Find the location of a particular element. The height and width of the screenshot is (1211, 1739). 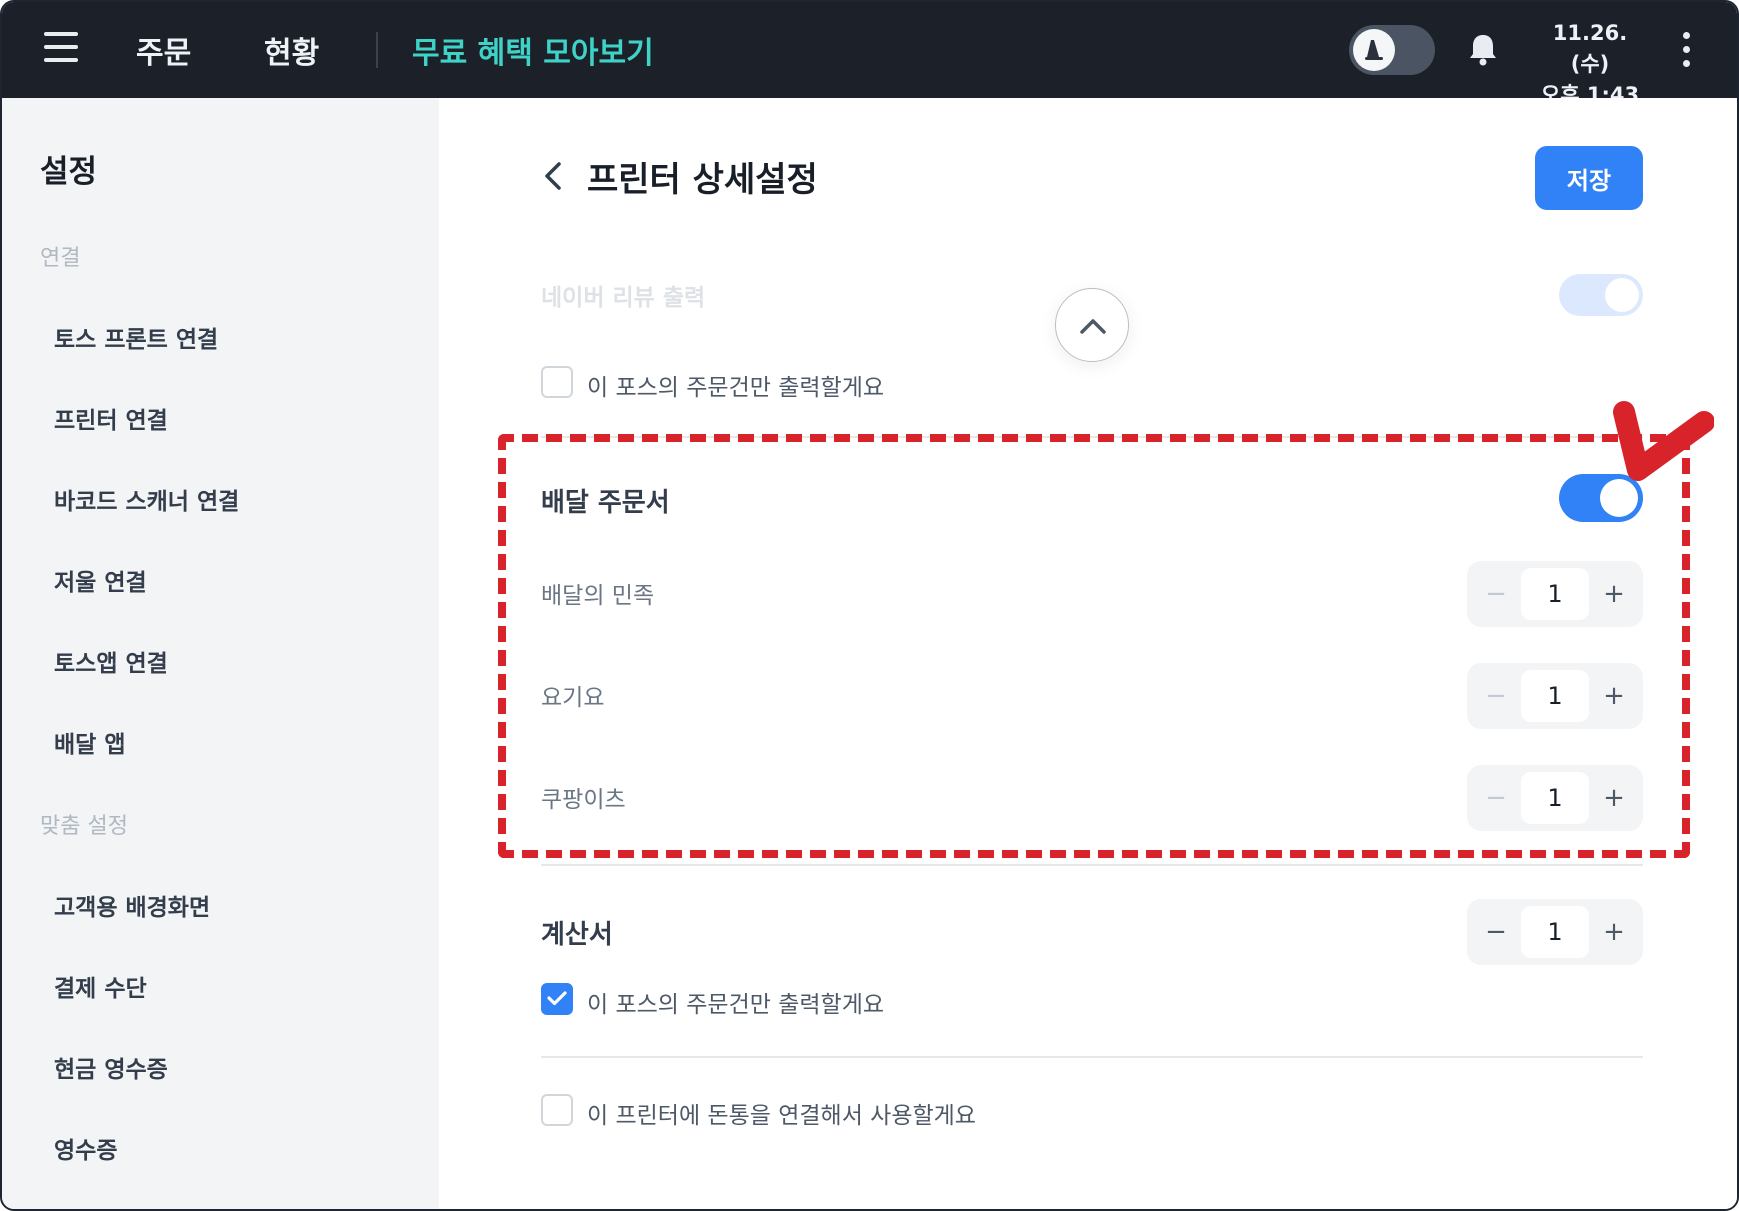

more-options-icon is located at coordinates (1686, 50).